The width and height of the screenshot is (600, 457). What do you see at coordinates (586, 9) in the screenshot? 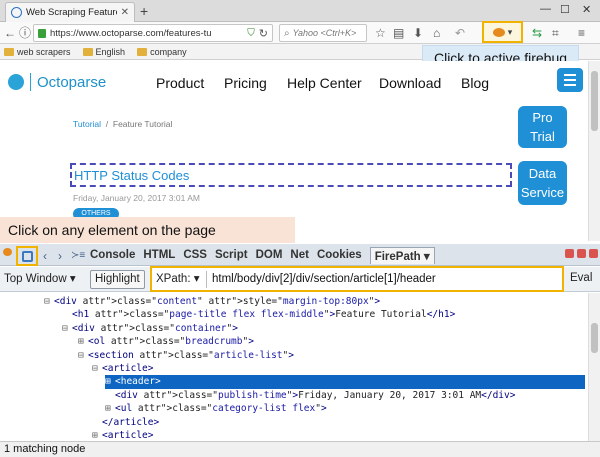
I see `close-window-icon: ✕` at bounding box center [586, 9].